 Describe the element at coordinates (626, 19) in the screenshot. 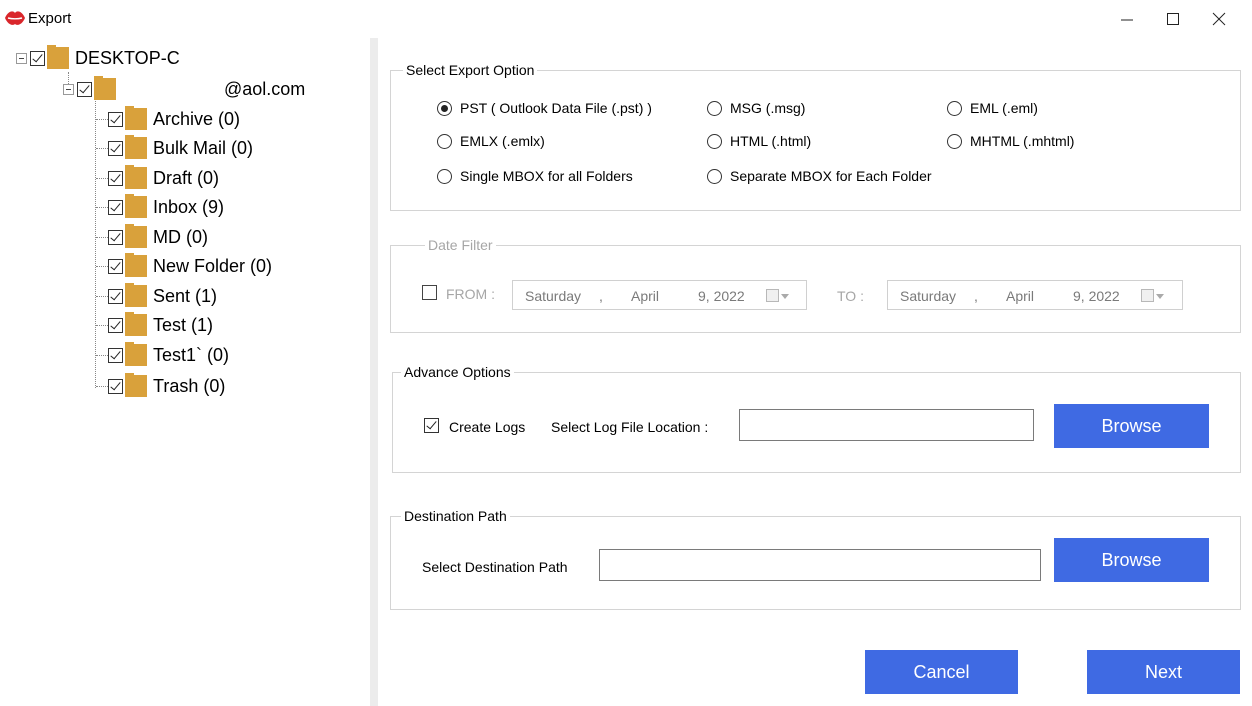

I see `title-bar: Export` at that location.